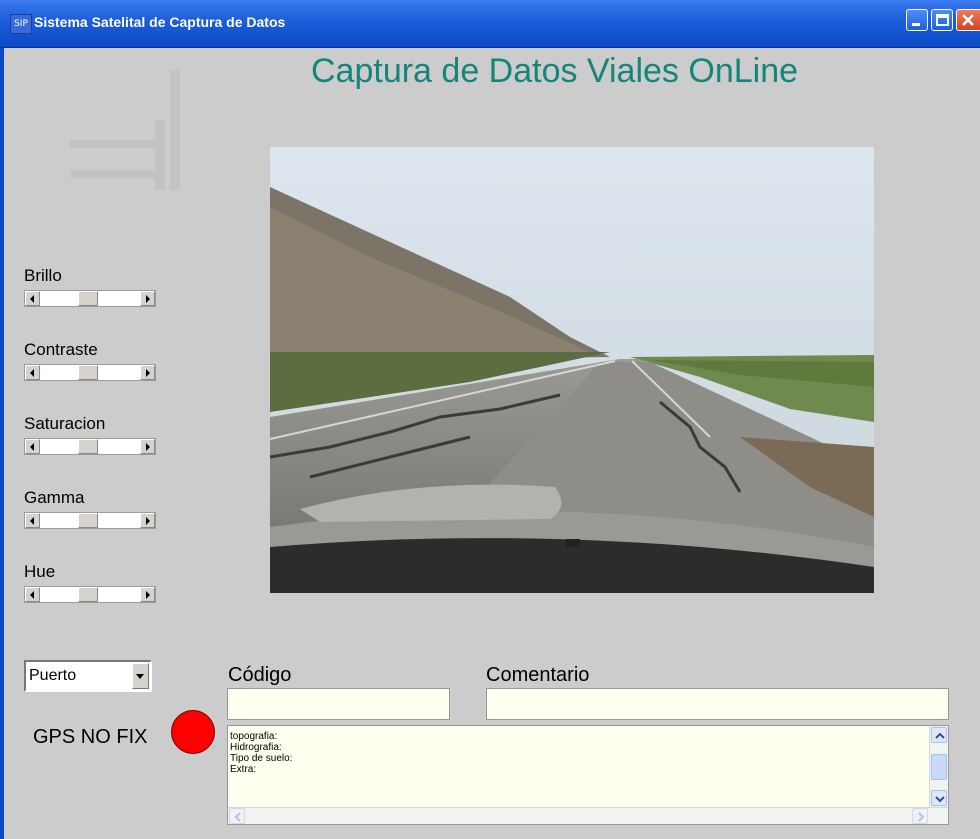  I want to click on hue-scrollbar, so click(90, 594).